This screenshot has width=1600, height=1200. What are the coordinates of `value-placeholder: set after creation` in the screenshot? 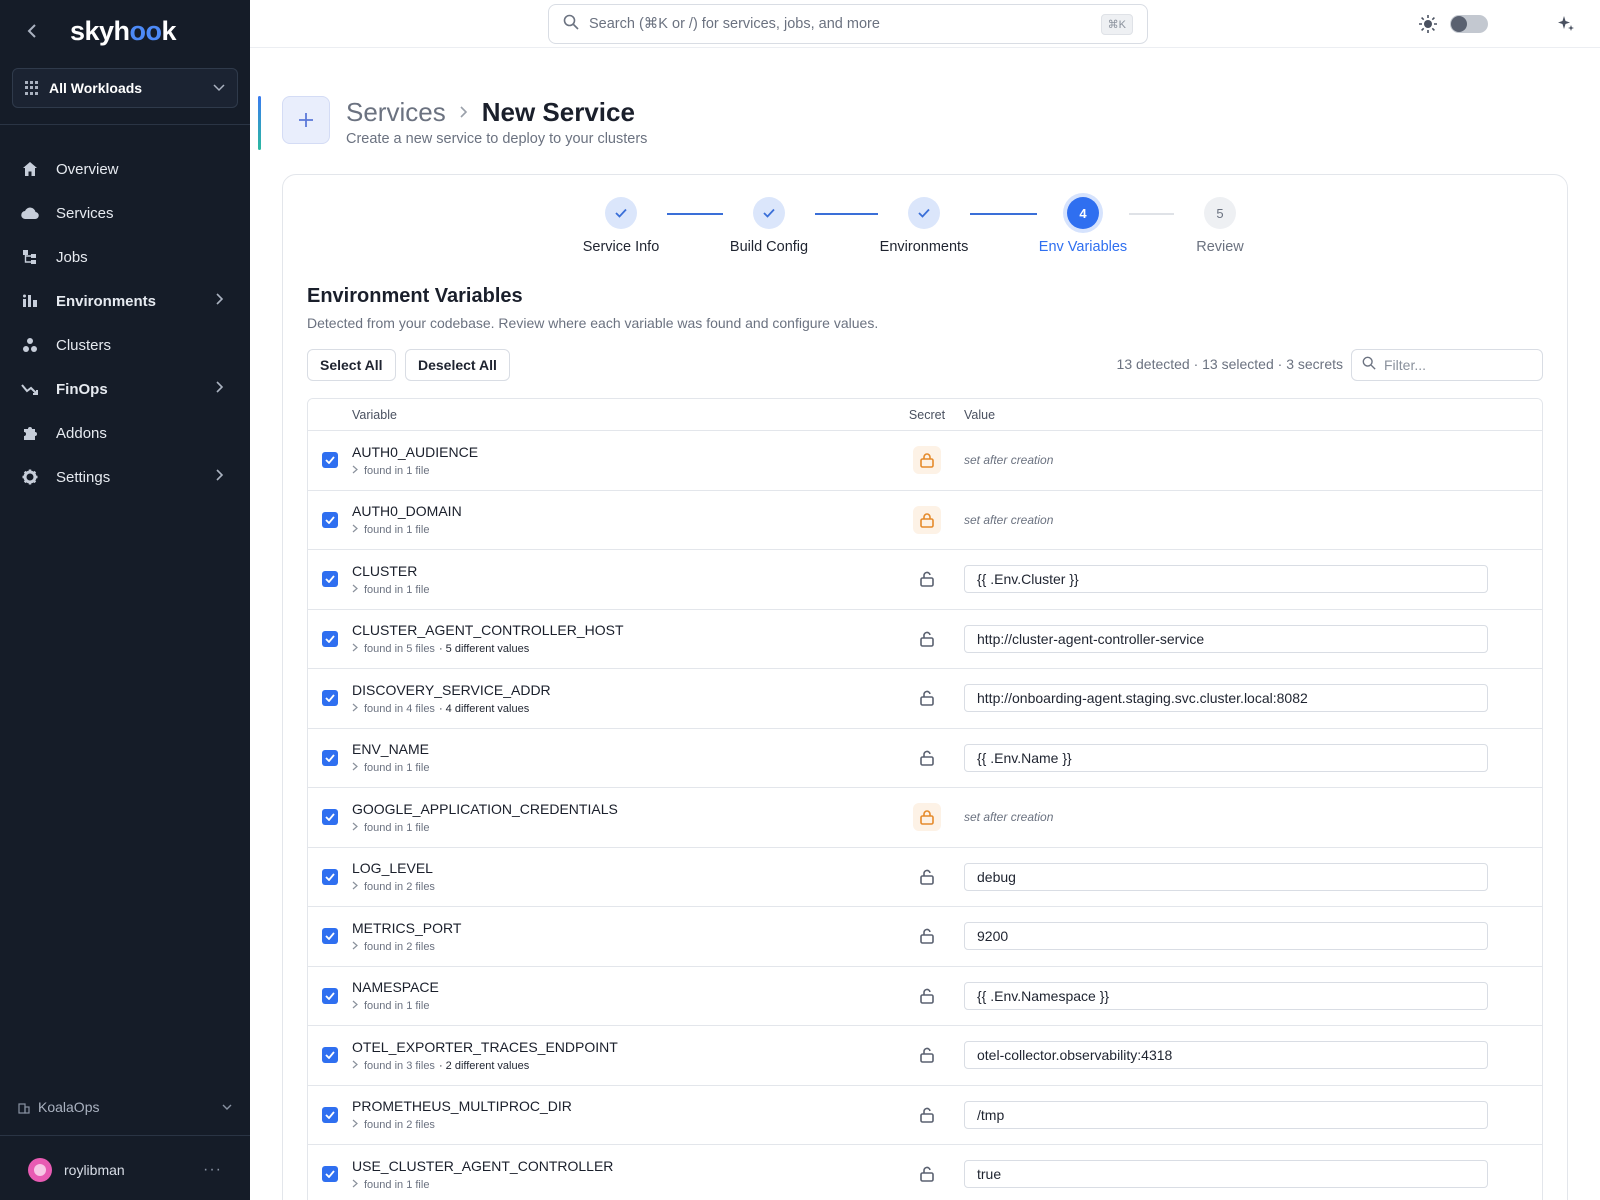 It's located at (1009, 519).